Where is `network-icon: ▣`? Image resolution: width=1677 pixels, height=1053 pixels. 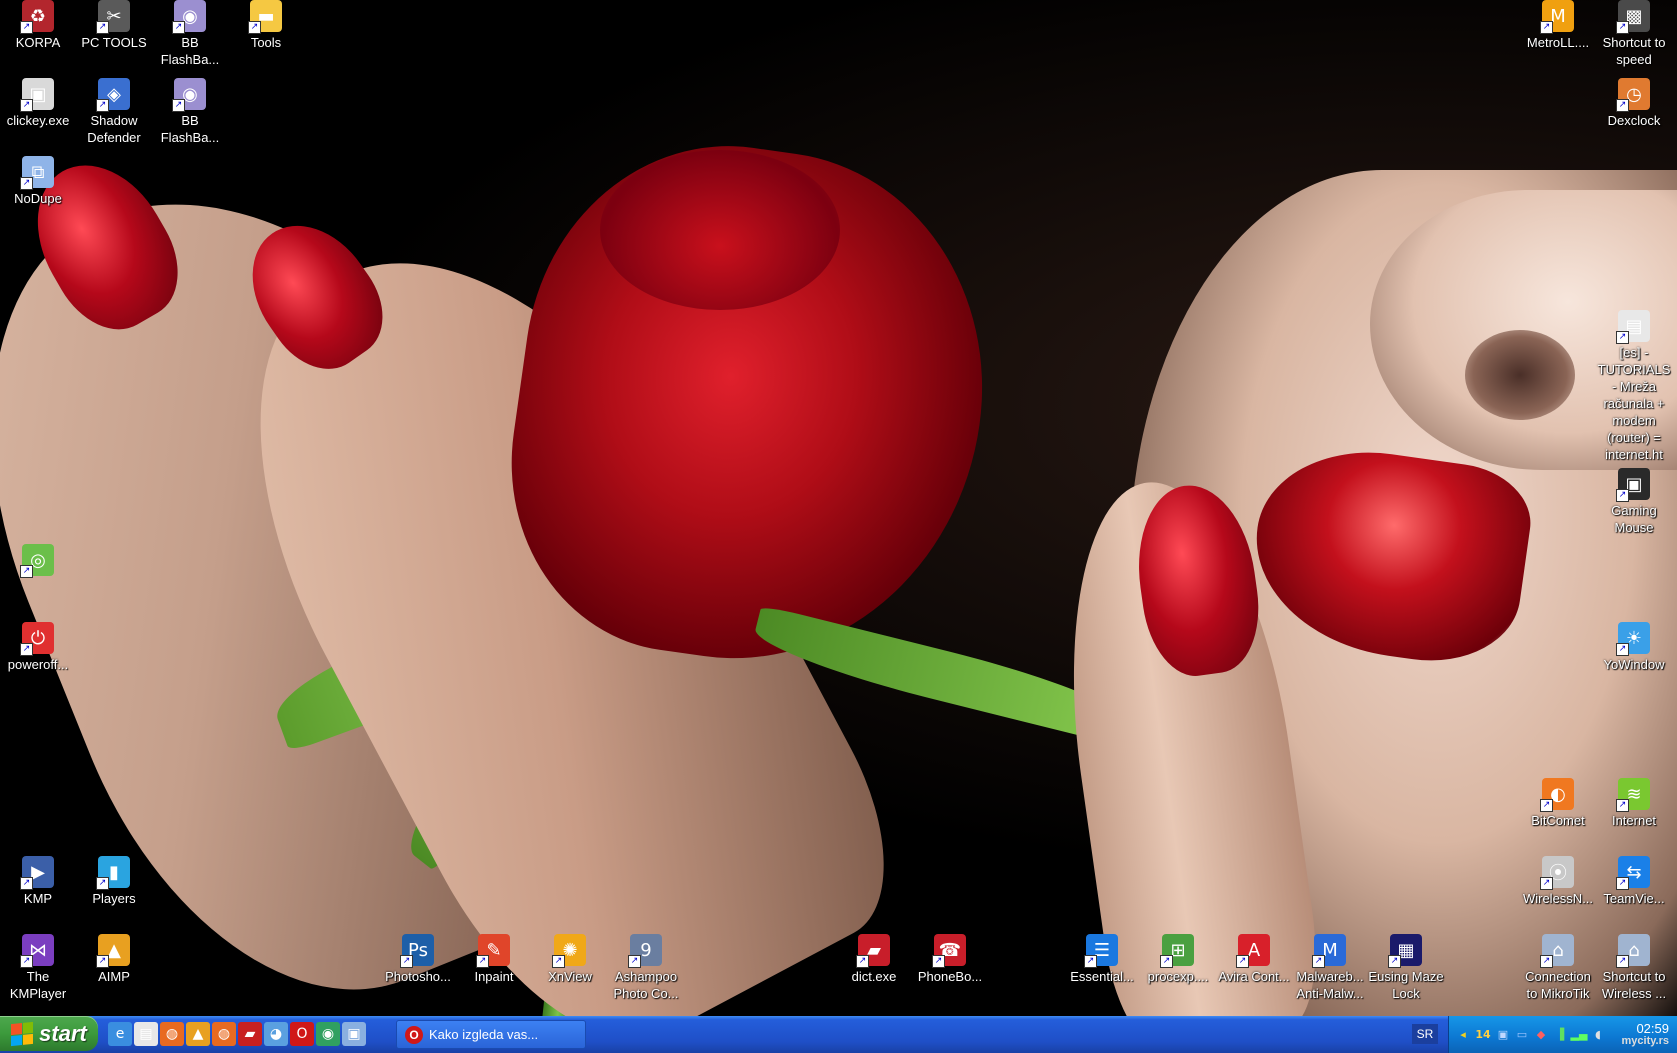 network-icon: ▣ is located at coordinates (1503, 1035).